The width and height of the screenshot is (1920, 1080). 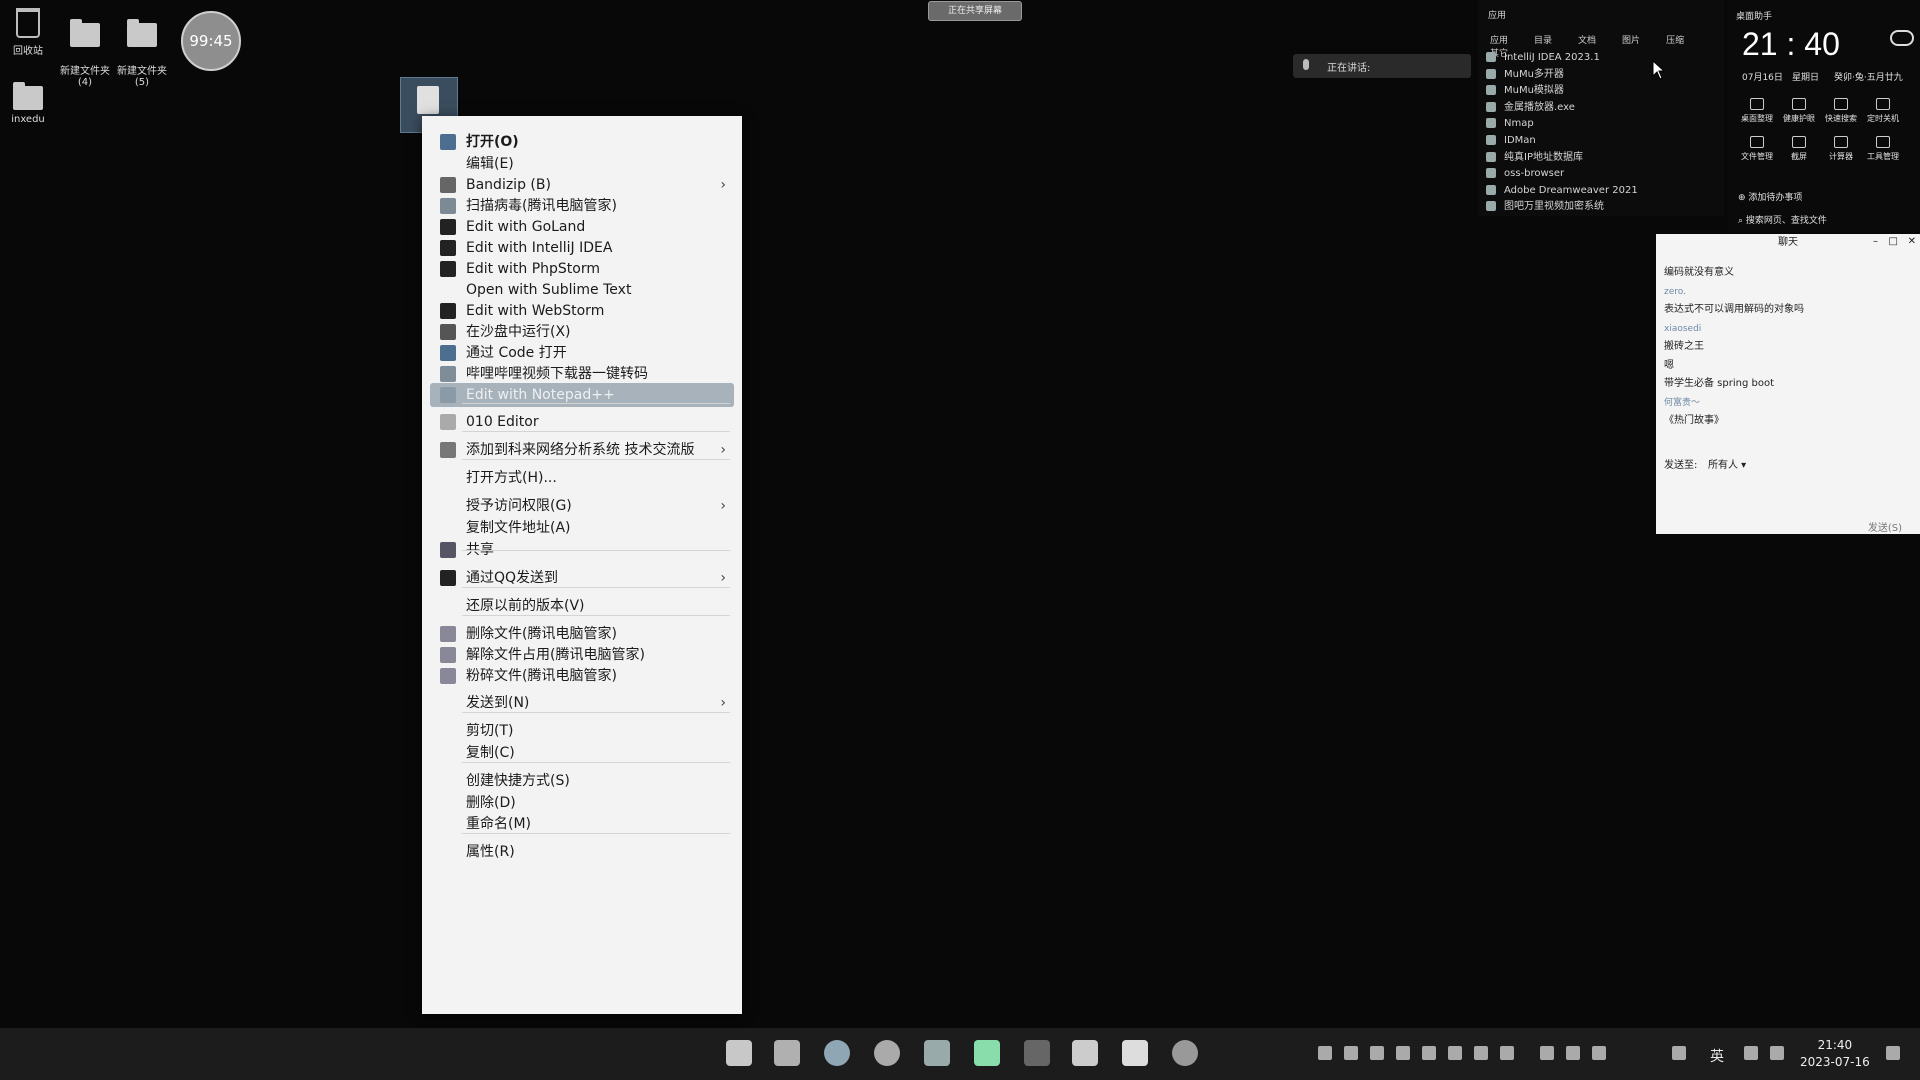 I want to click on assistant-tool: 快速搜索, so click(x=1841, y=111).